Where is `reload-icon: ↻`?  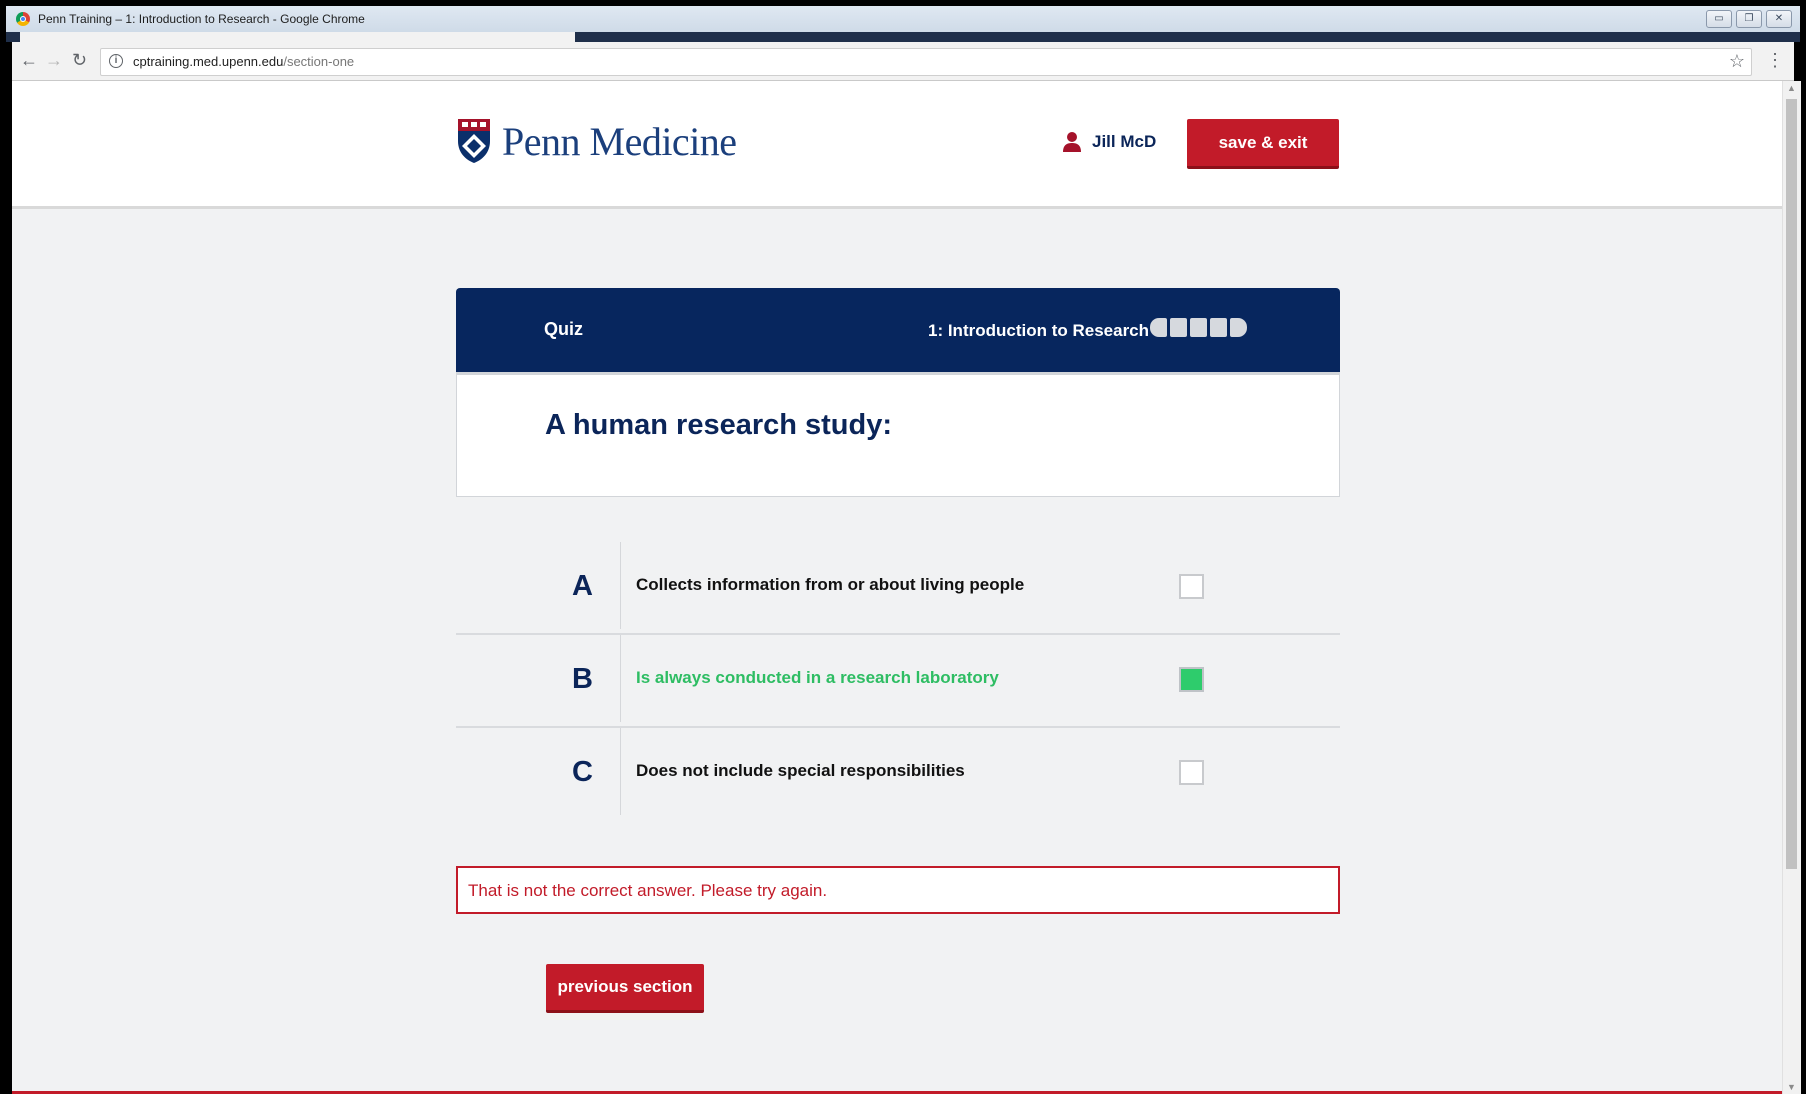 reload-icon: ↻ is located at coordinates (79, 60).